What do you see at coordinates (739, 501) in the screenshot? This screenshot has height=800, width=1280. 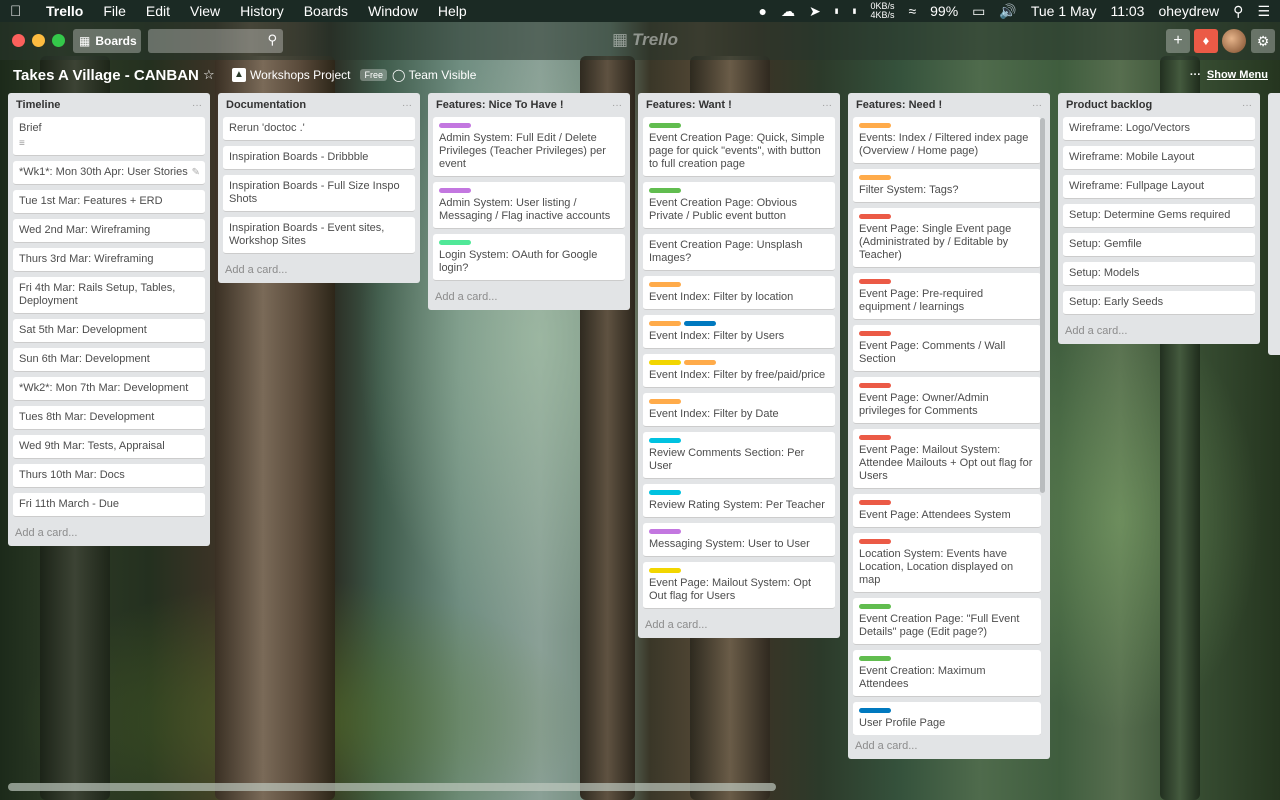 I see `card: Review Rating System: Per Teacher` at bounding box center [739, 501].